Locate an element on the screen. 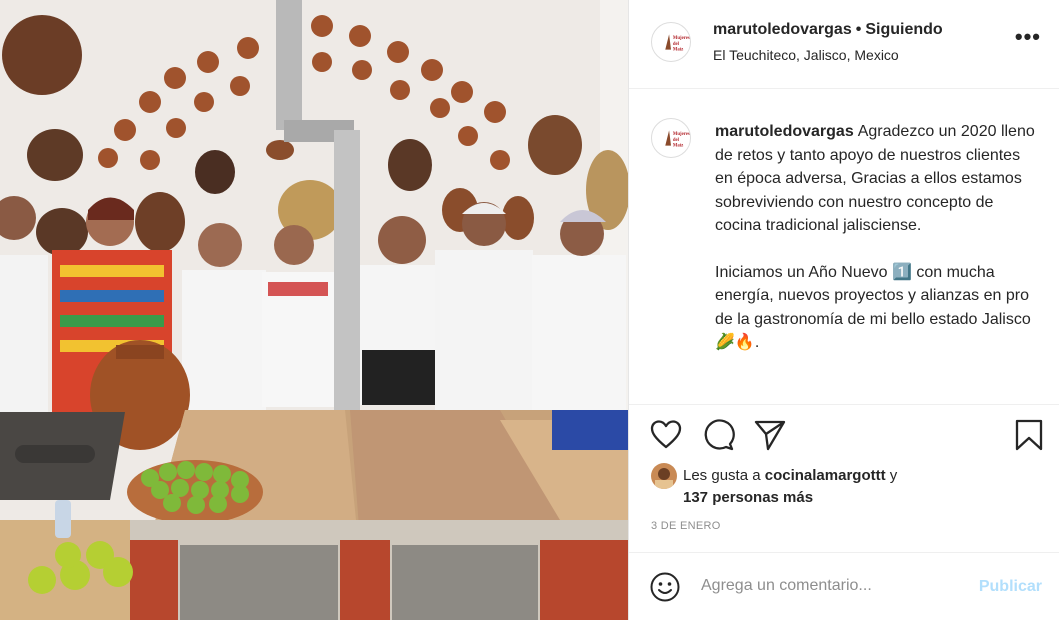 This screenshot has width=1059, height=621. header-divider is located at coordinates (844, 88).